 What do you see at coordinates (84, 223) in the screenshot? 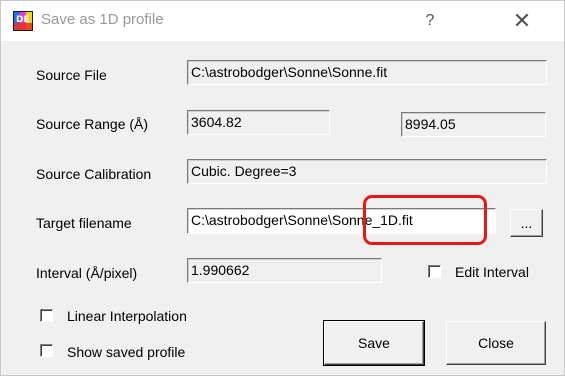
I see `target-filename-label: Target filename` at bounding box center [84, 223].